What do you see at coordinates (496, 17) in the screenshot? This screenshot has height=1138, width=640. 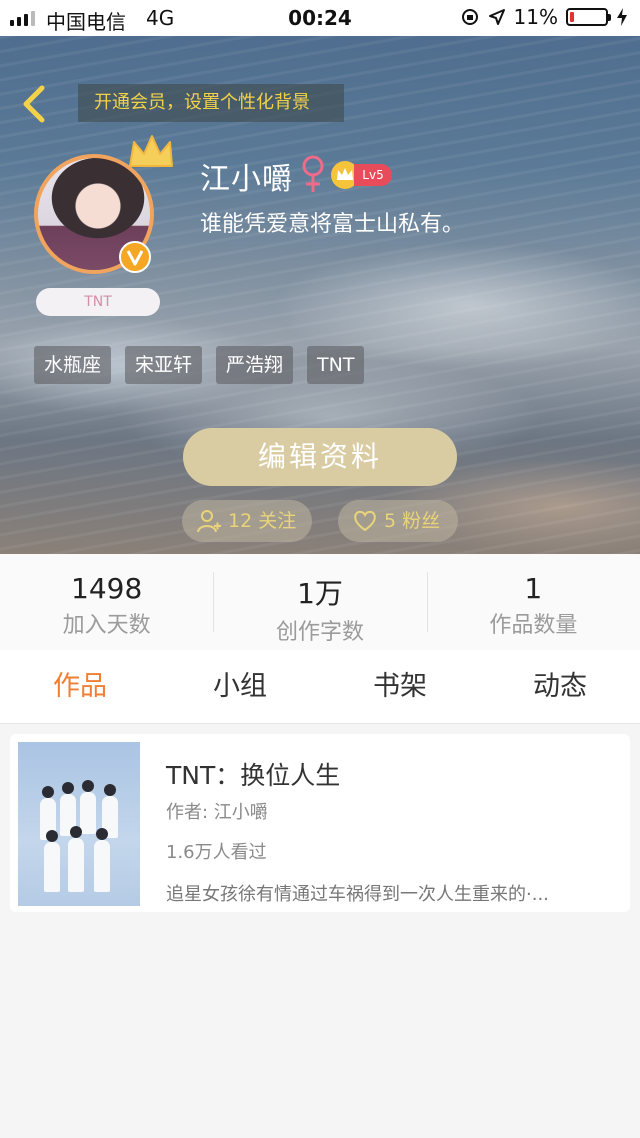 I see `location-icon` at bounding box center [496, 17].